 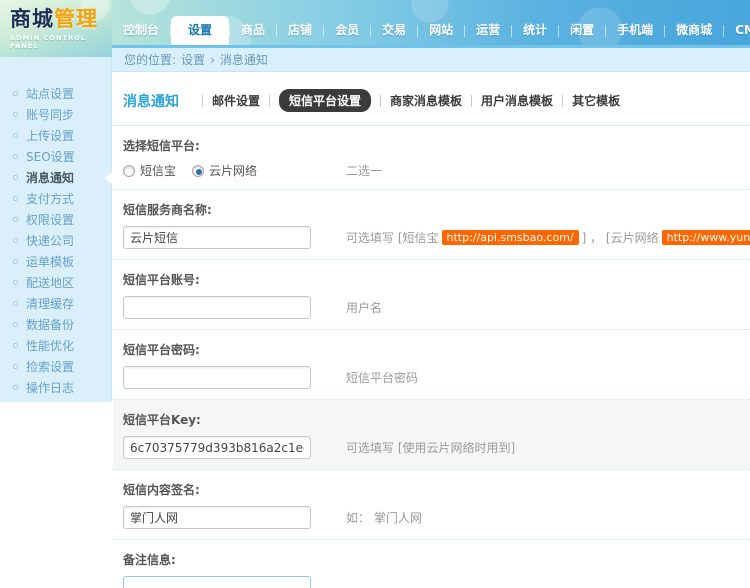 What do you see at coordinates (167, 210) in the screenshot?
I see `field-label: 短信服务商名称:` at bounding box center [167, 210].